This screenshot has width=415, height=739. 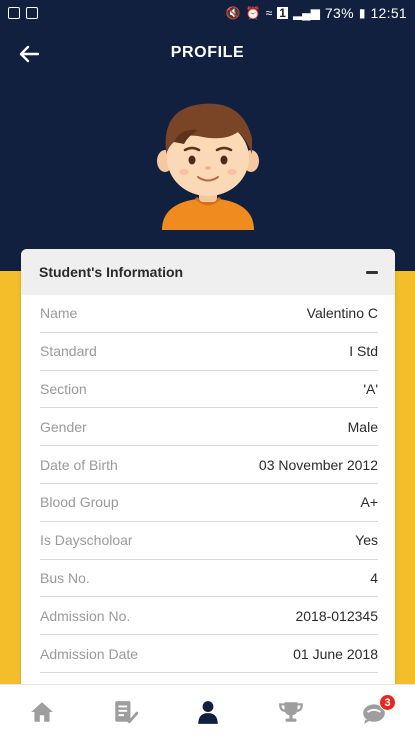 I want to click on nav-achievements, so click(x=290, y=712).